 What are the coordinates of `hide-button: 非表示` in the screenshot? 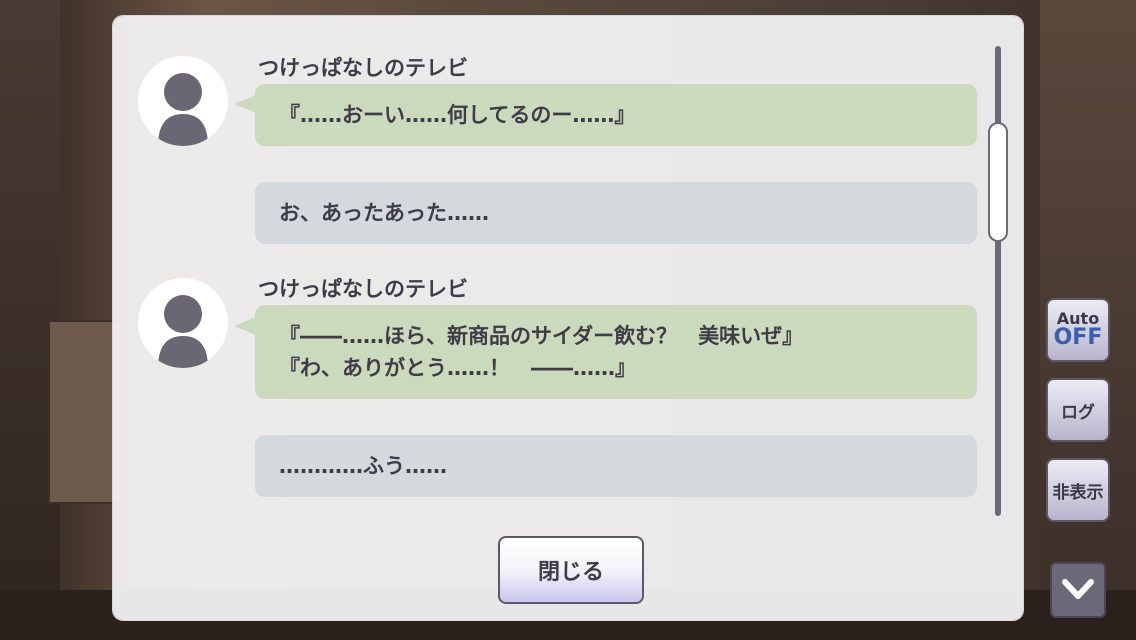 It's located at (1078, 490).